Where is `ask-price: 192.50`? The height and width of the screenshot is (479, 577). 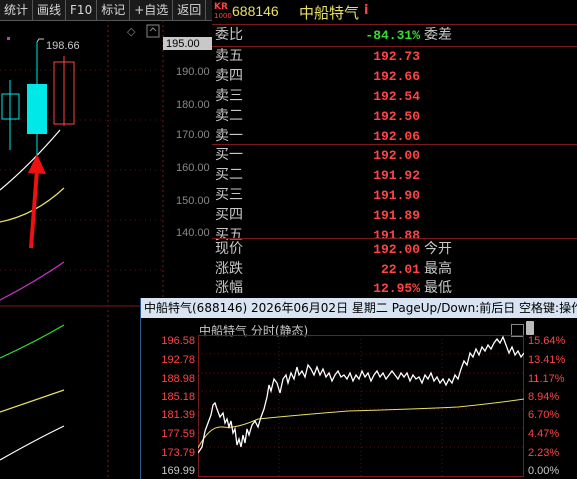 ask-price: 192.50 is located at coordinates (396, 116).